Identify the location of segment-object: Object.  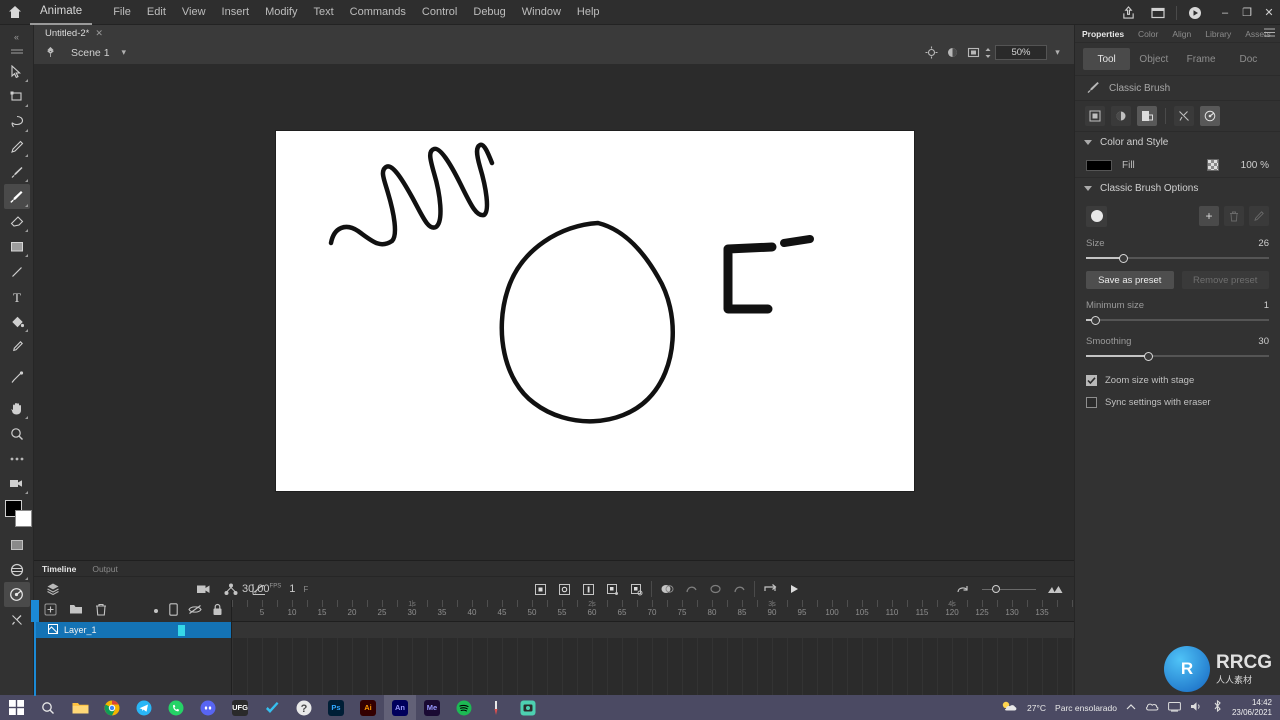
(1153, 59).